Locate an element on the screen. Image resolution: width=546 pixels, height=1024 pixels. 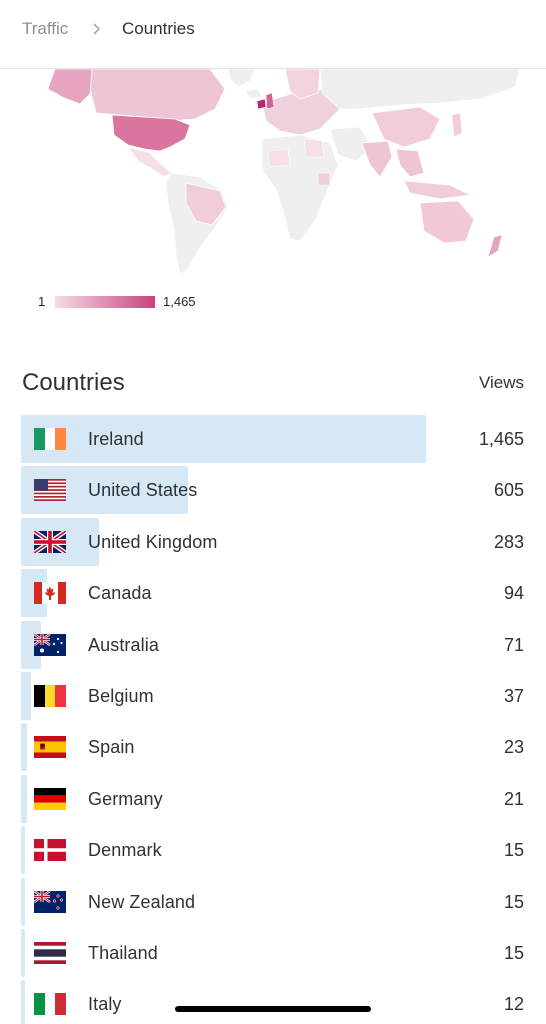
section-title: Countries is located at coordinates (73, 382).